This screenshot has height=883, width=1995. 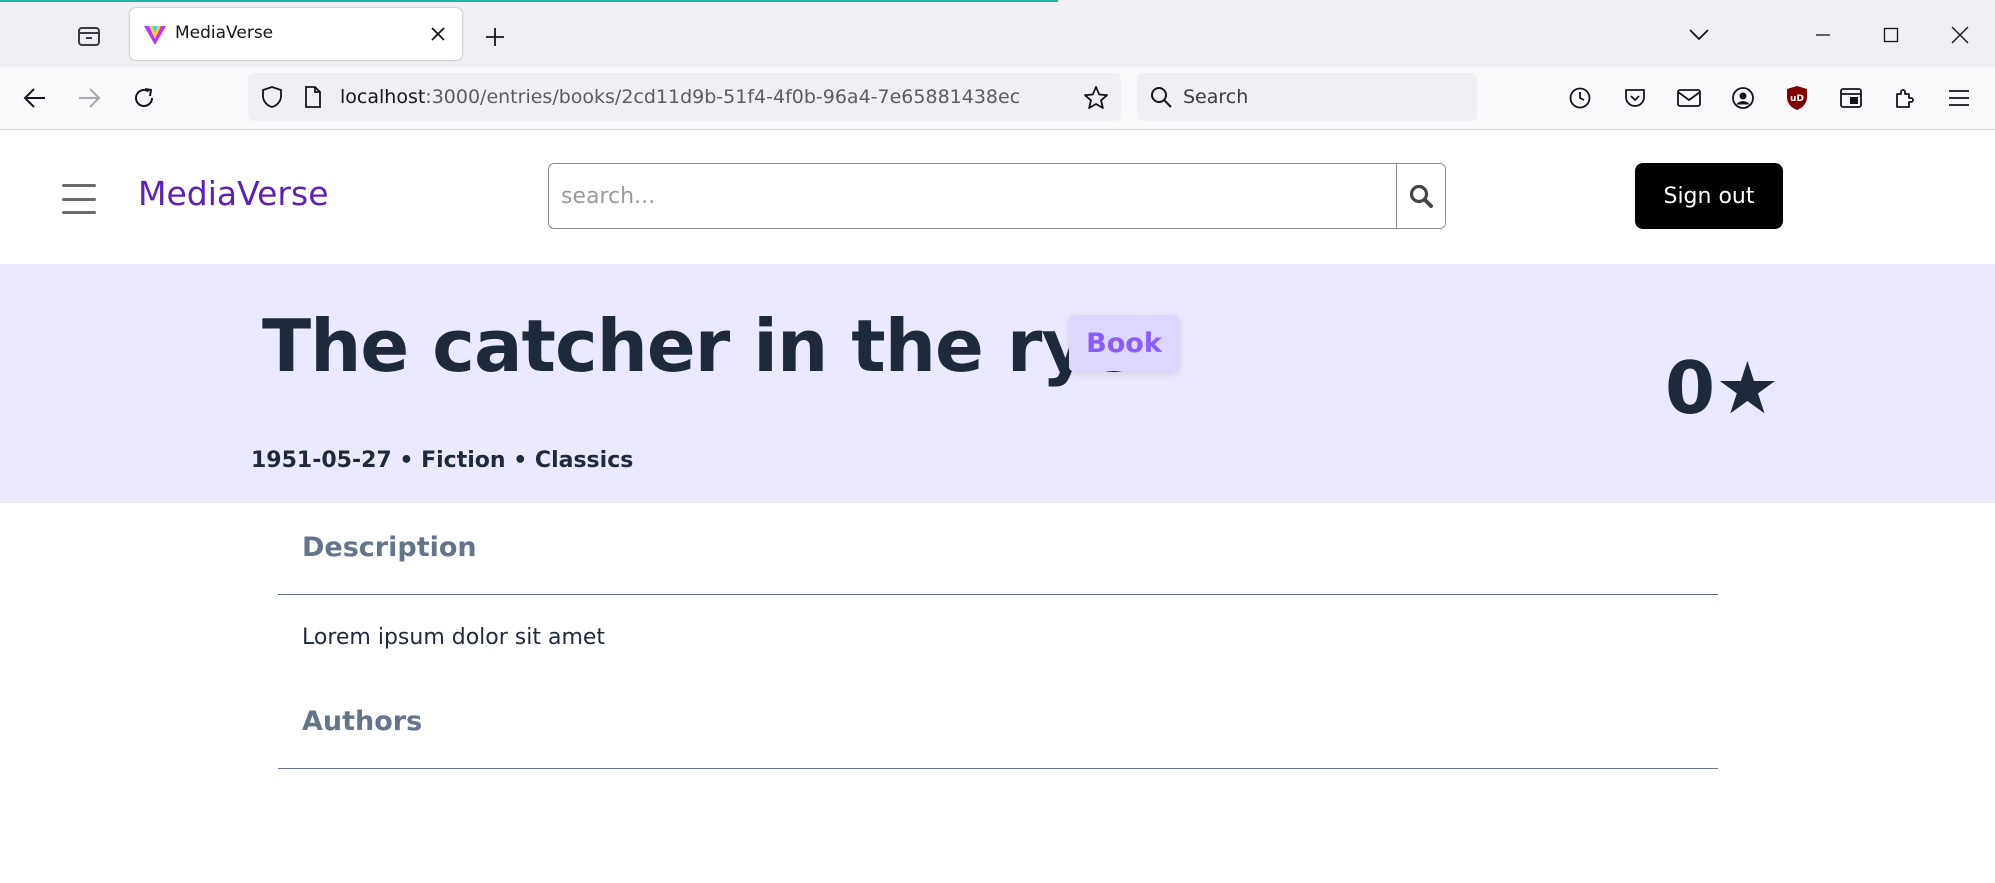 I want to click on window-close-button, so click(x=1960, y=35).